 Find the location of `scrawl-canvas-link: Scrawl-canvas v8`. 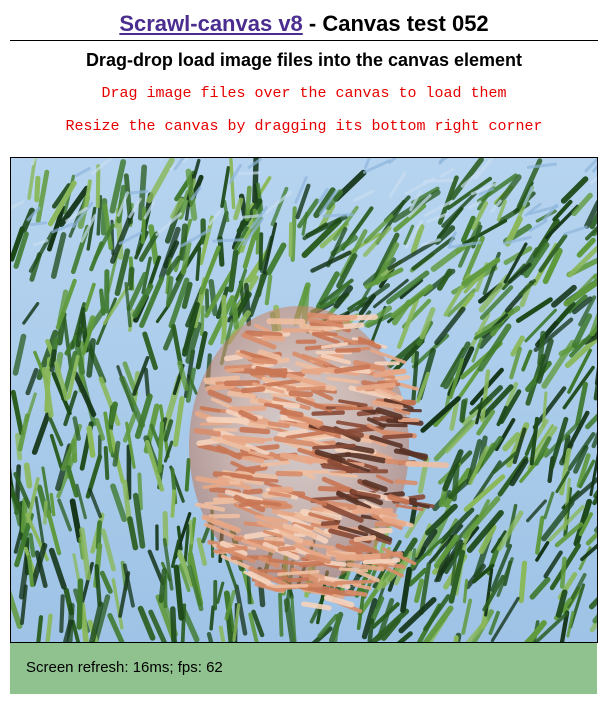

scrawl-canvas-link: Scrawl-canvas v8 is located at coordinates (210, 23).